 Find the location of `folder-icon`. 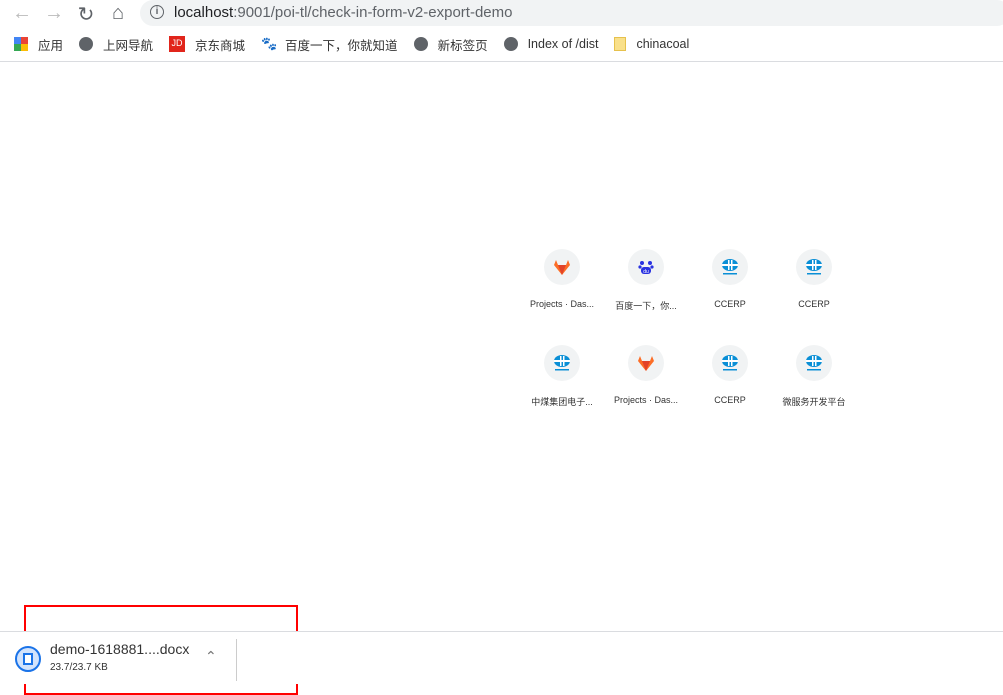

folder-icon is located at coordinates (620, 44).